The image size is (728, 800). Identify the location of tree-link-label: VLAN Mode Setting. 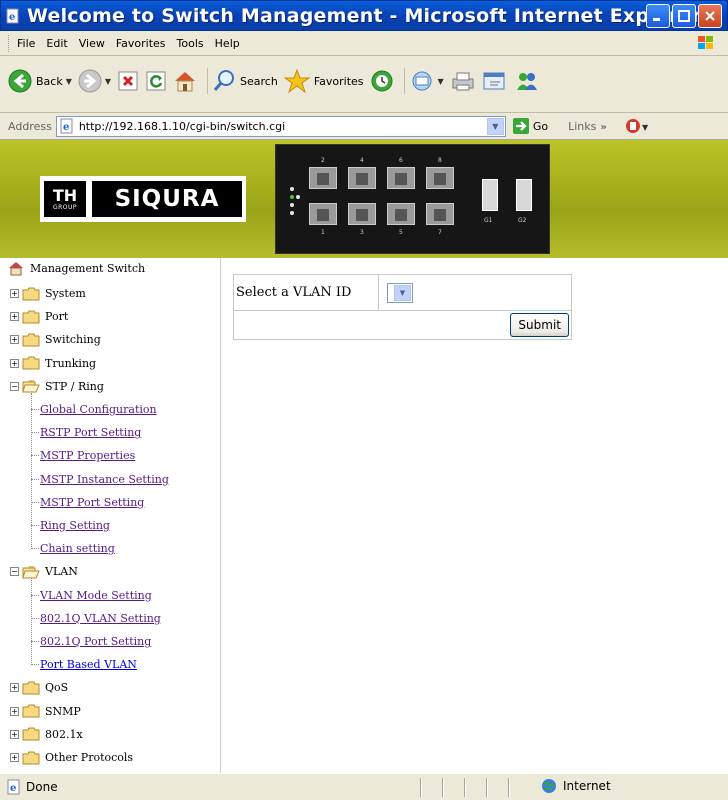
(96, 595).